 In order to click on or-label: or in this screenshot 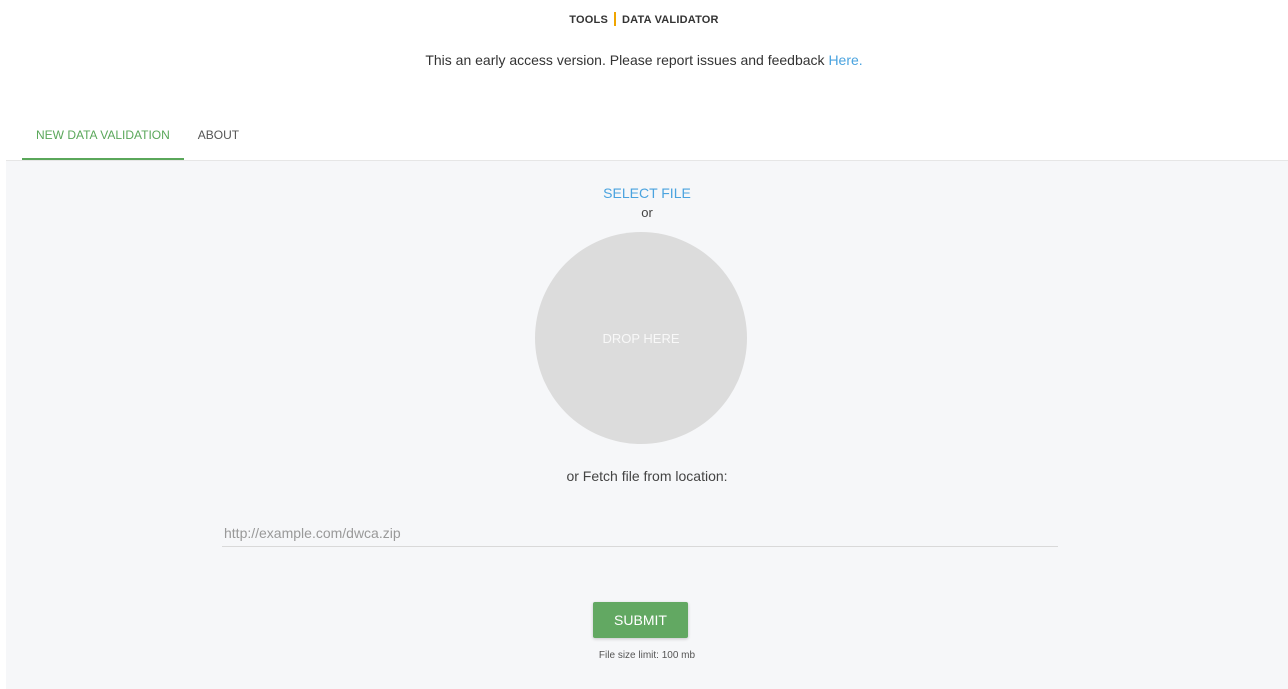, I will do `click(647, 212)`.